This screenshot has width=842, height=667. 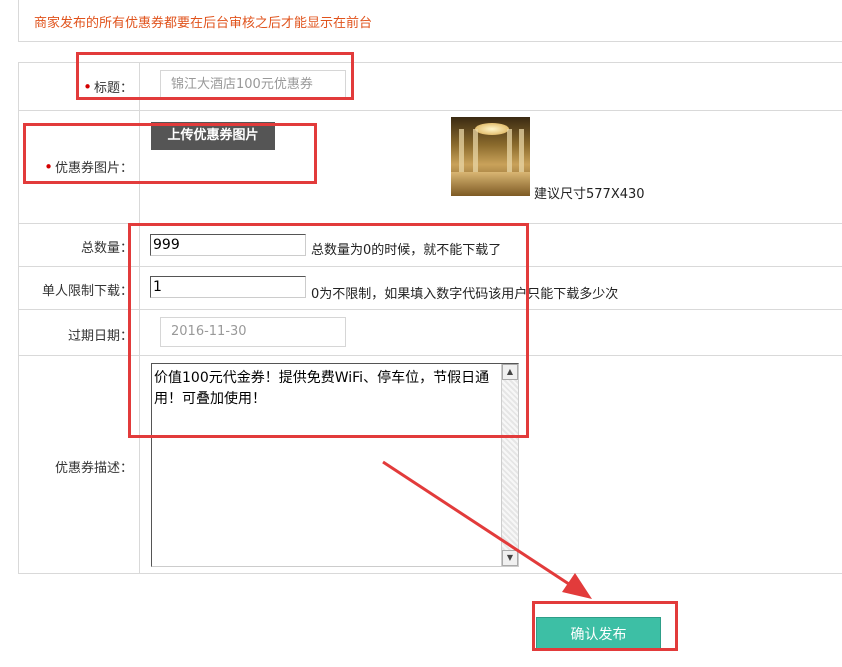 What do you see at coordinates (106, 248) in the screenshot?
I see `total-label: 总数量：` at bounding box center [106, 248].